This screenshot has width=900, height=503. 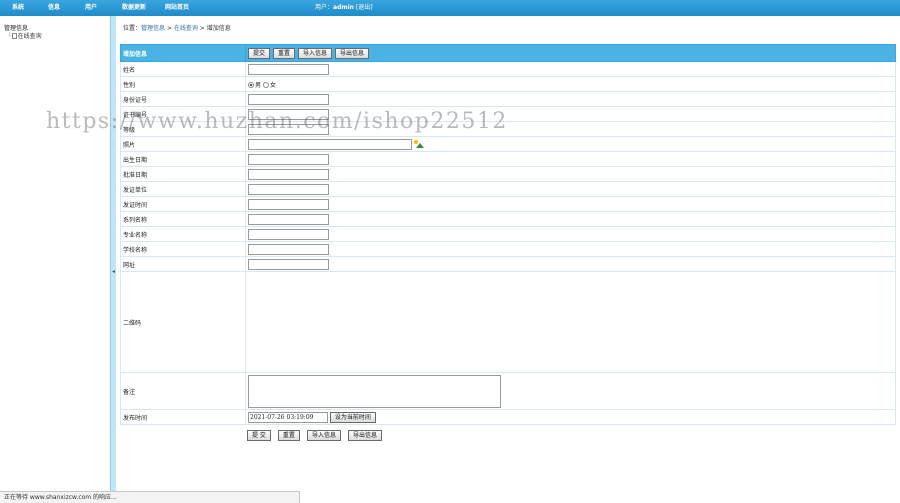 I want to click on image-upload-icon, so click(x=419, y=144).